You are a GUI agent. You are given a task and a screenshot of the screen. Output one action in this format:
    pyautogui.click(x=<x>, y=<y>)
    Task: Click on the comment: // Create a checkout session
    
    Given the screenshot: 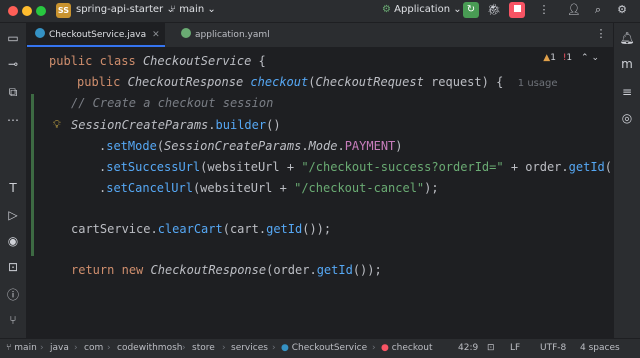 What is the action you would take?
    pyautogui.click(x=172, y=103)
    